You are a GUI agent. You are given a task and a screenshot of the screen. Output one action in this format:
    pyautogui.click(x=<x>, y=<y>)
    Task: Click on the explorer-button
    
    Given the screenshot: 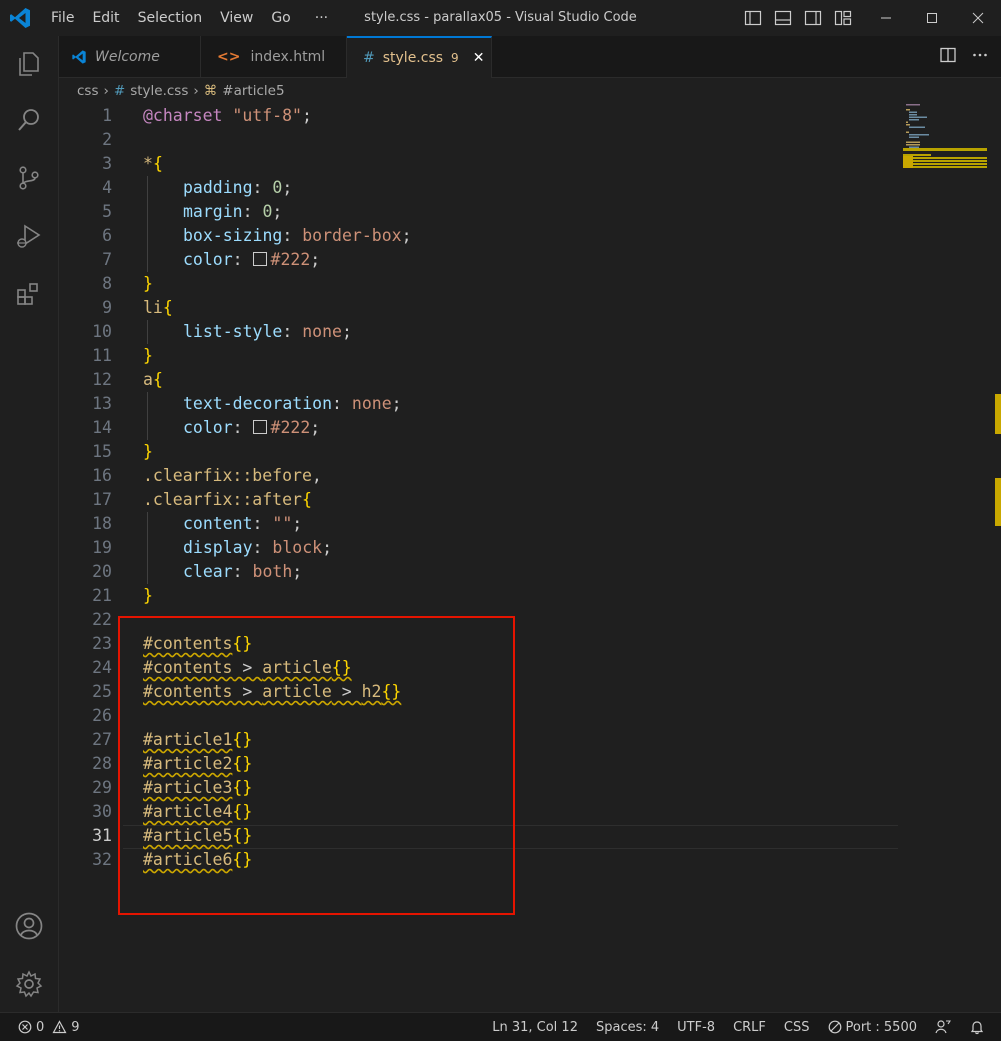 What is the action you would take?
    pyautogui.click(x=29, y=64)
    